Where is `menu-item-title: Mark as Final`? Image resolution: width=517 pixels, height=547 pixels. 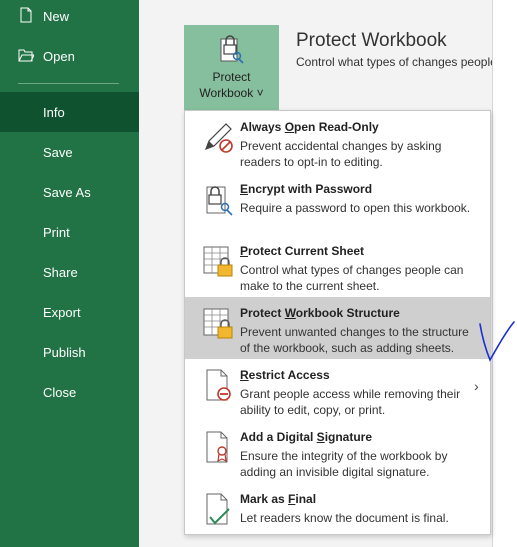 menu-item-title: Mark as Final is located at coordinates (278, 499).